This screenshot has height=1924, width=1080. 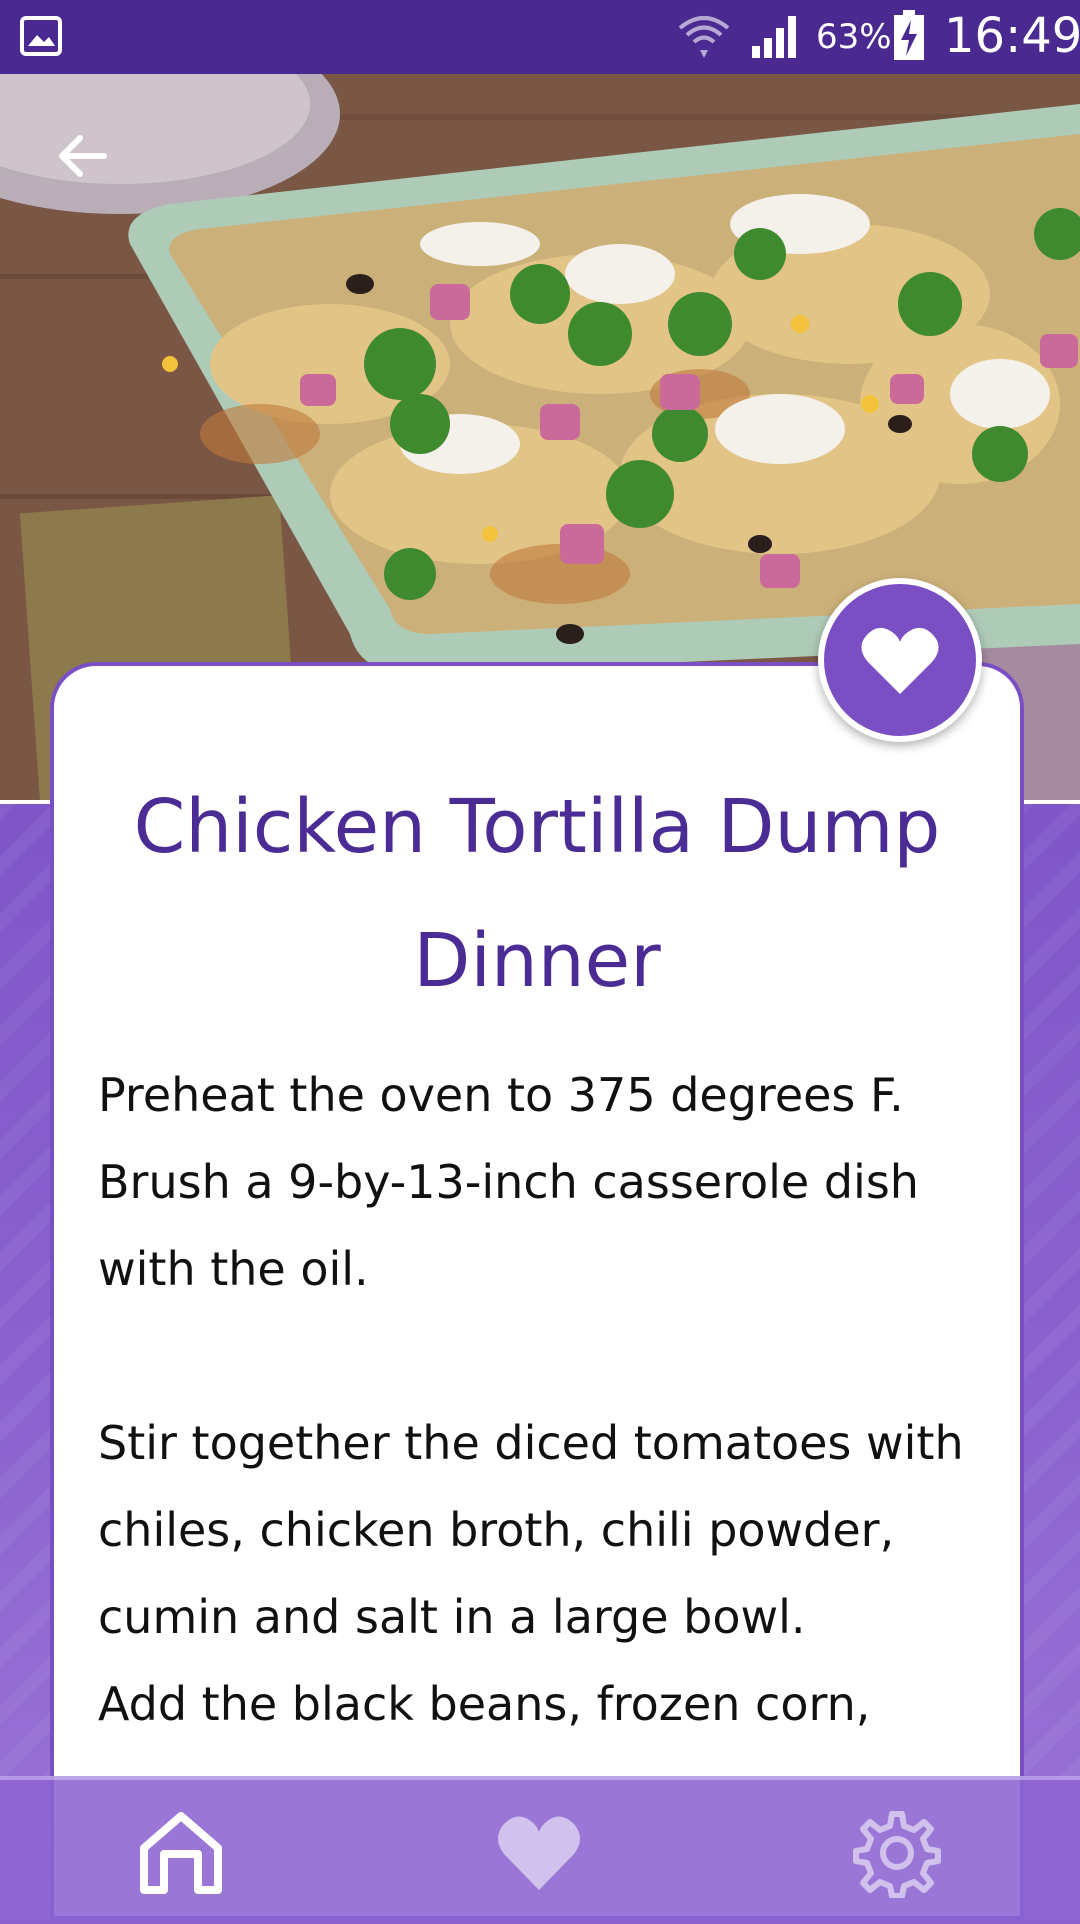 What do you see at coordinates (181, 1853) in the screenshot?
I see `home-icon` at bounding box center [181, 1853].